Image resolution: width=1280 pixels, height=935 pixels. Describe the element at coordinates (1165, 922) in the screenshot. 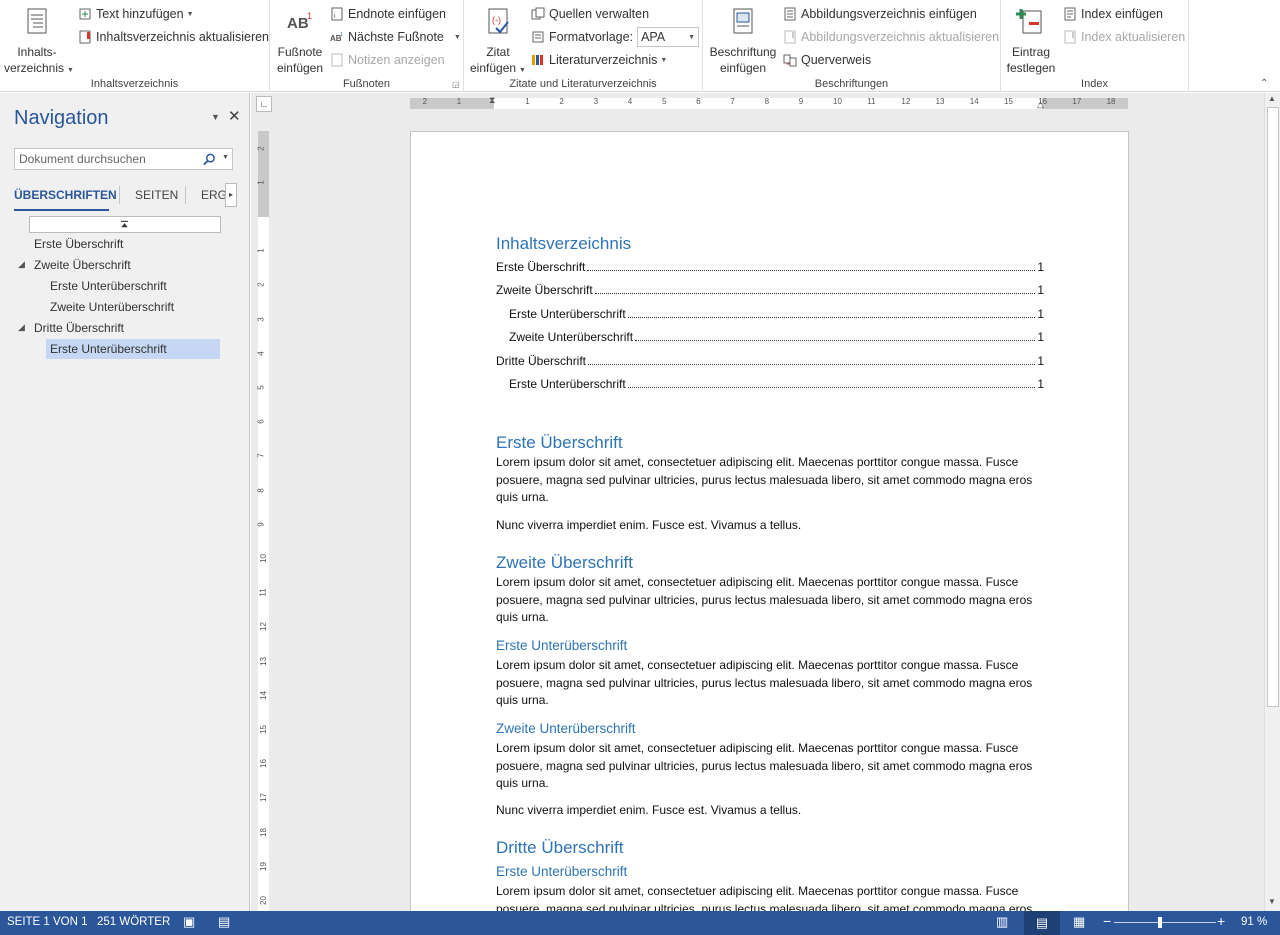

I see `zoom-slider` at that location.